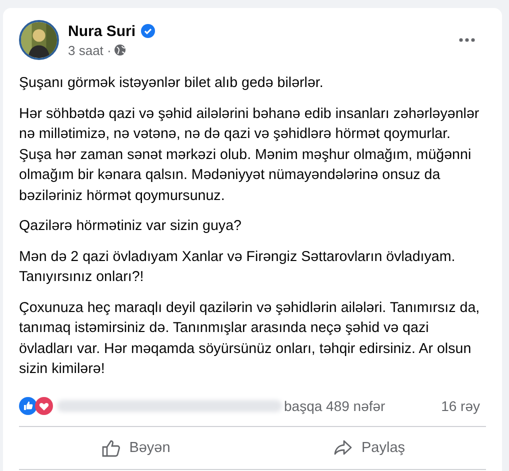 This screenshot has width=509, height=471. I want to click on post-paragraph: Şuşanı görmək istəyənlər bilet alıb gedə bilərlər., so click(171, 83).